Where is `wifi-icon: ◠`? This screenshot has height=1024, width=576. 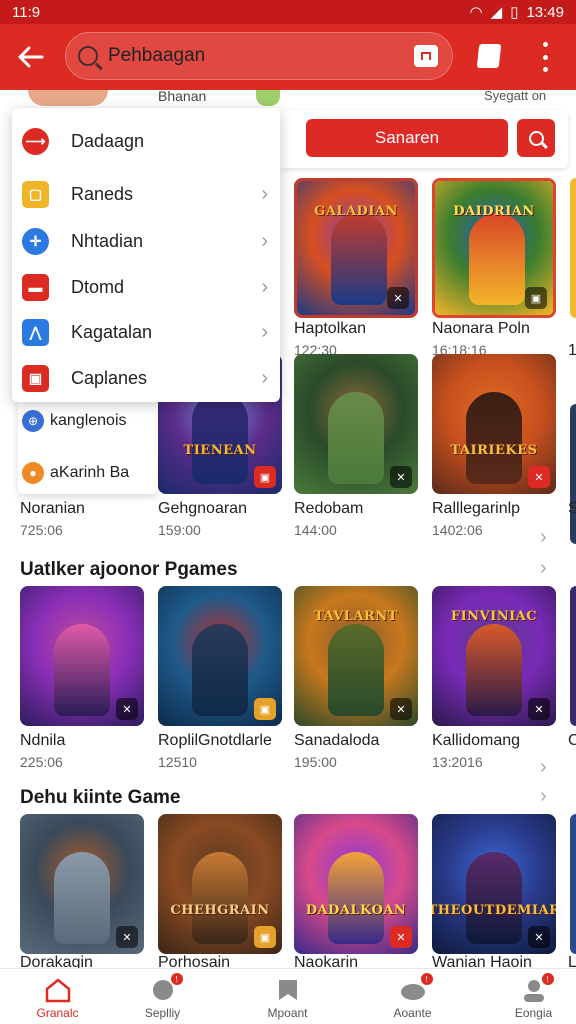 wifi-icon: ◠ is located at coordinates (476, 12).